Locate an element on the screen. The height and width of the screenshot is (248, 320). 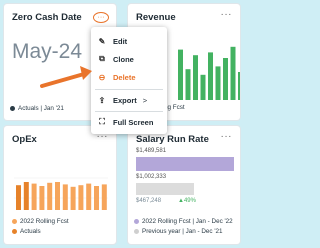
menu-item-export: ⇪ Export > is located at coordinates (129, 100).